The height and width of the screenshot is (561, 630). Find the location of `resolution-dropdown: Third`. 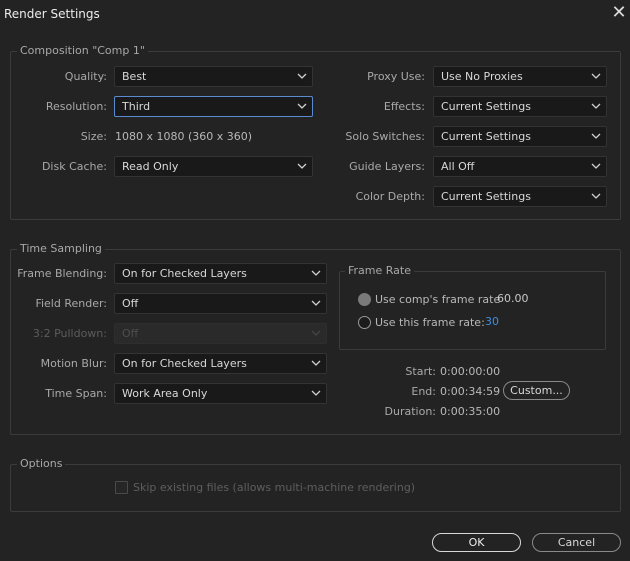

resolution-dropdown: Third is located at coordinates (213, 106).